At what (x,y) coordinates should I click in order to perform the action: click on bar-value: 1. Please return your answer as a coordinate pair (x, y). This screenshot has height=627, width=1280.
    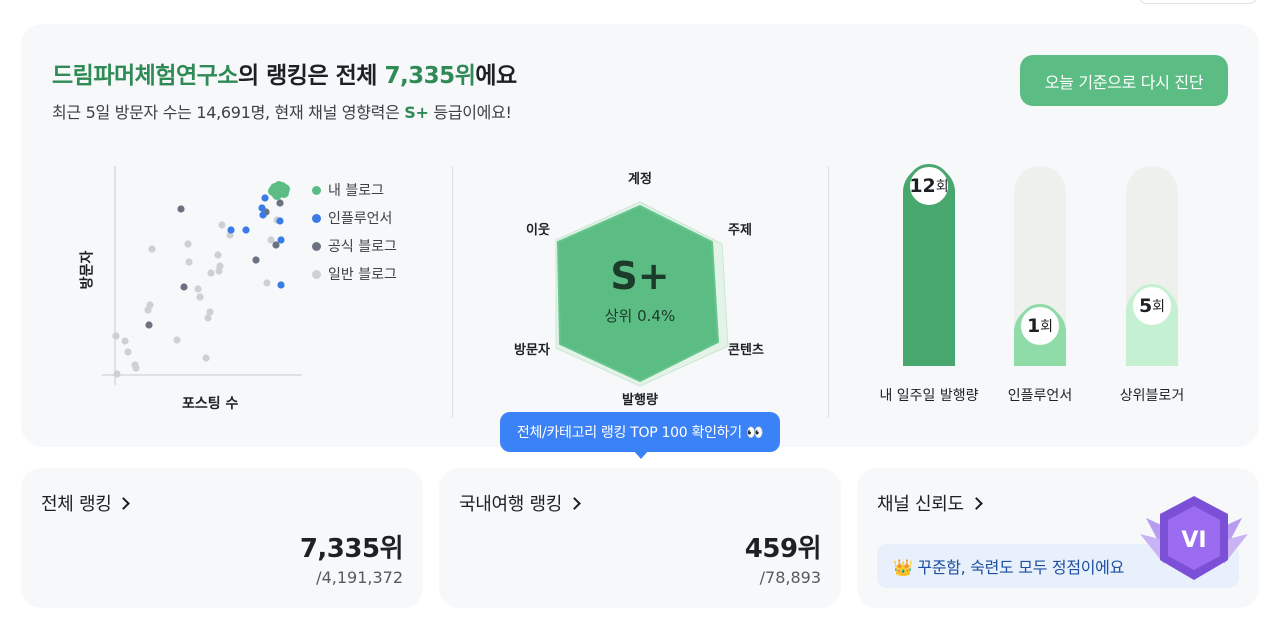
    Looking at the image, I should click on (1033, 326).